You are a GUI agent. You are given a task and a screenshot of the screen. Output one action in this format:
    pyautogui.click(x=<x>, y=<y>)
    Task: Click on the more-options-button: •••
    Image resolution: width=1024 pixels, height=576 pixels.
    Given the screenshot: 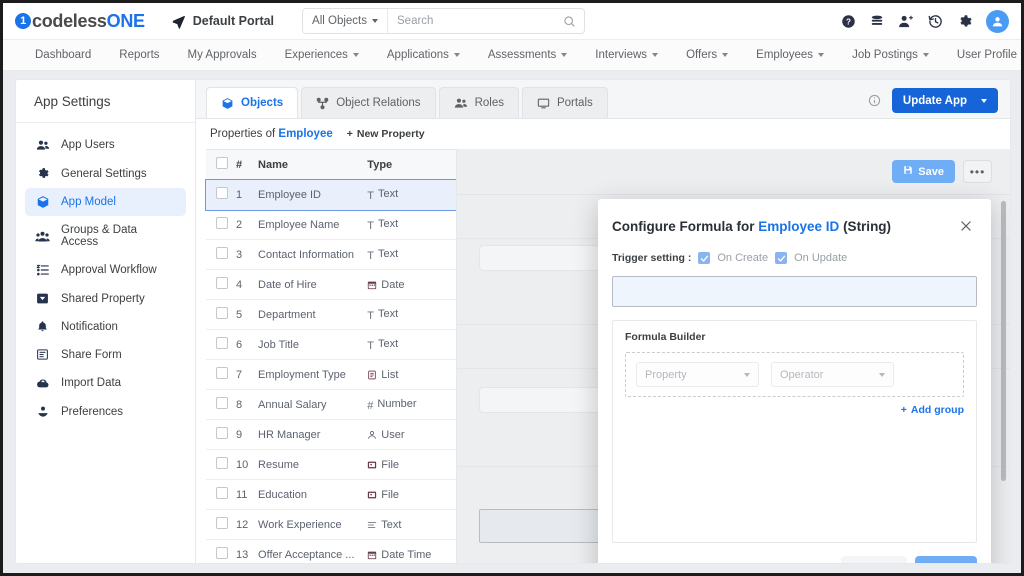 What is the action you would take?
    pyautogui.click(x=977, y=171)
    